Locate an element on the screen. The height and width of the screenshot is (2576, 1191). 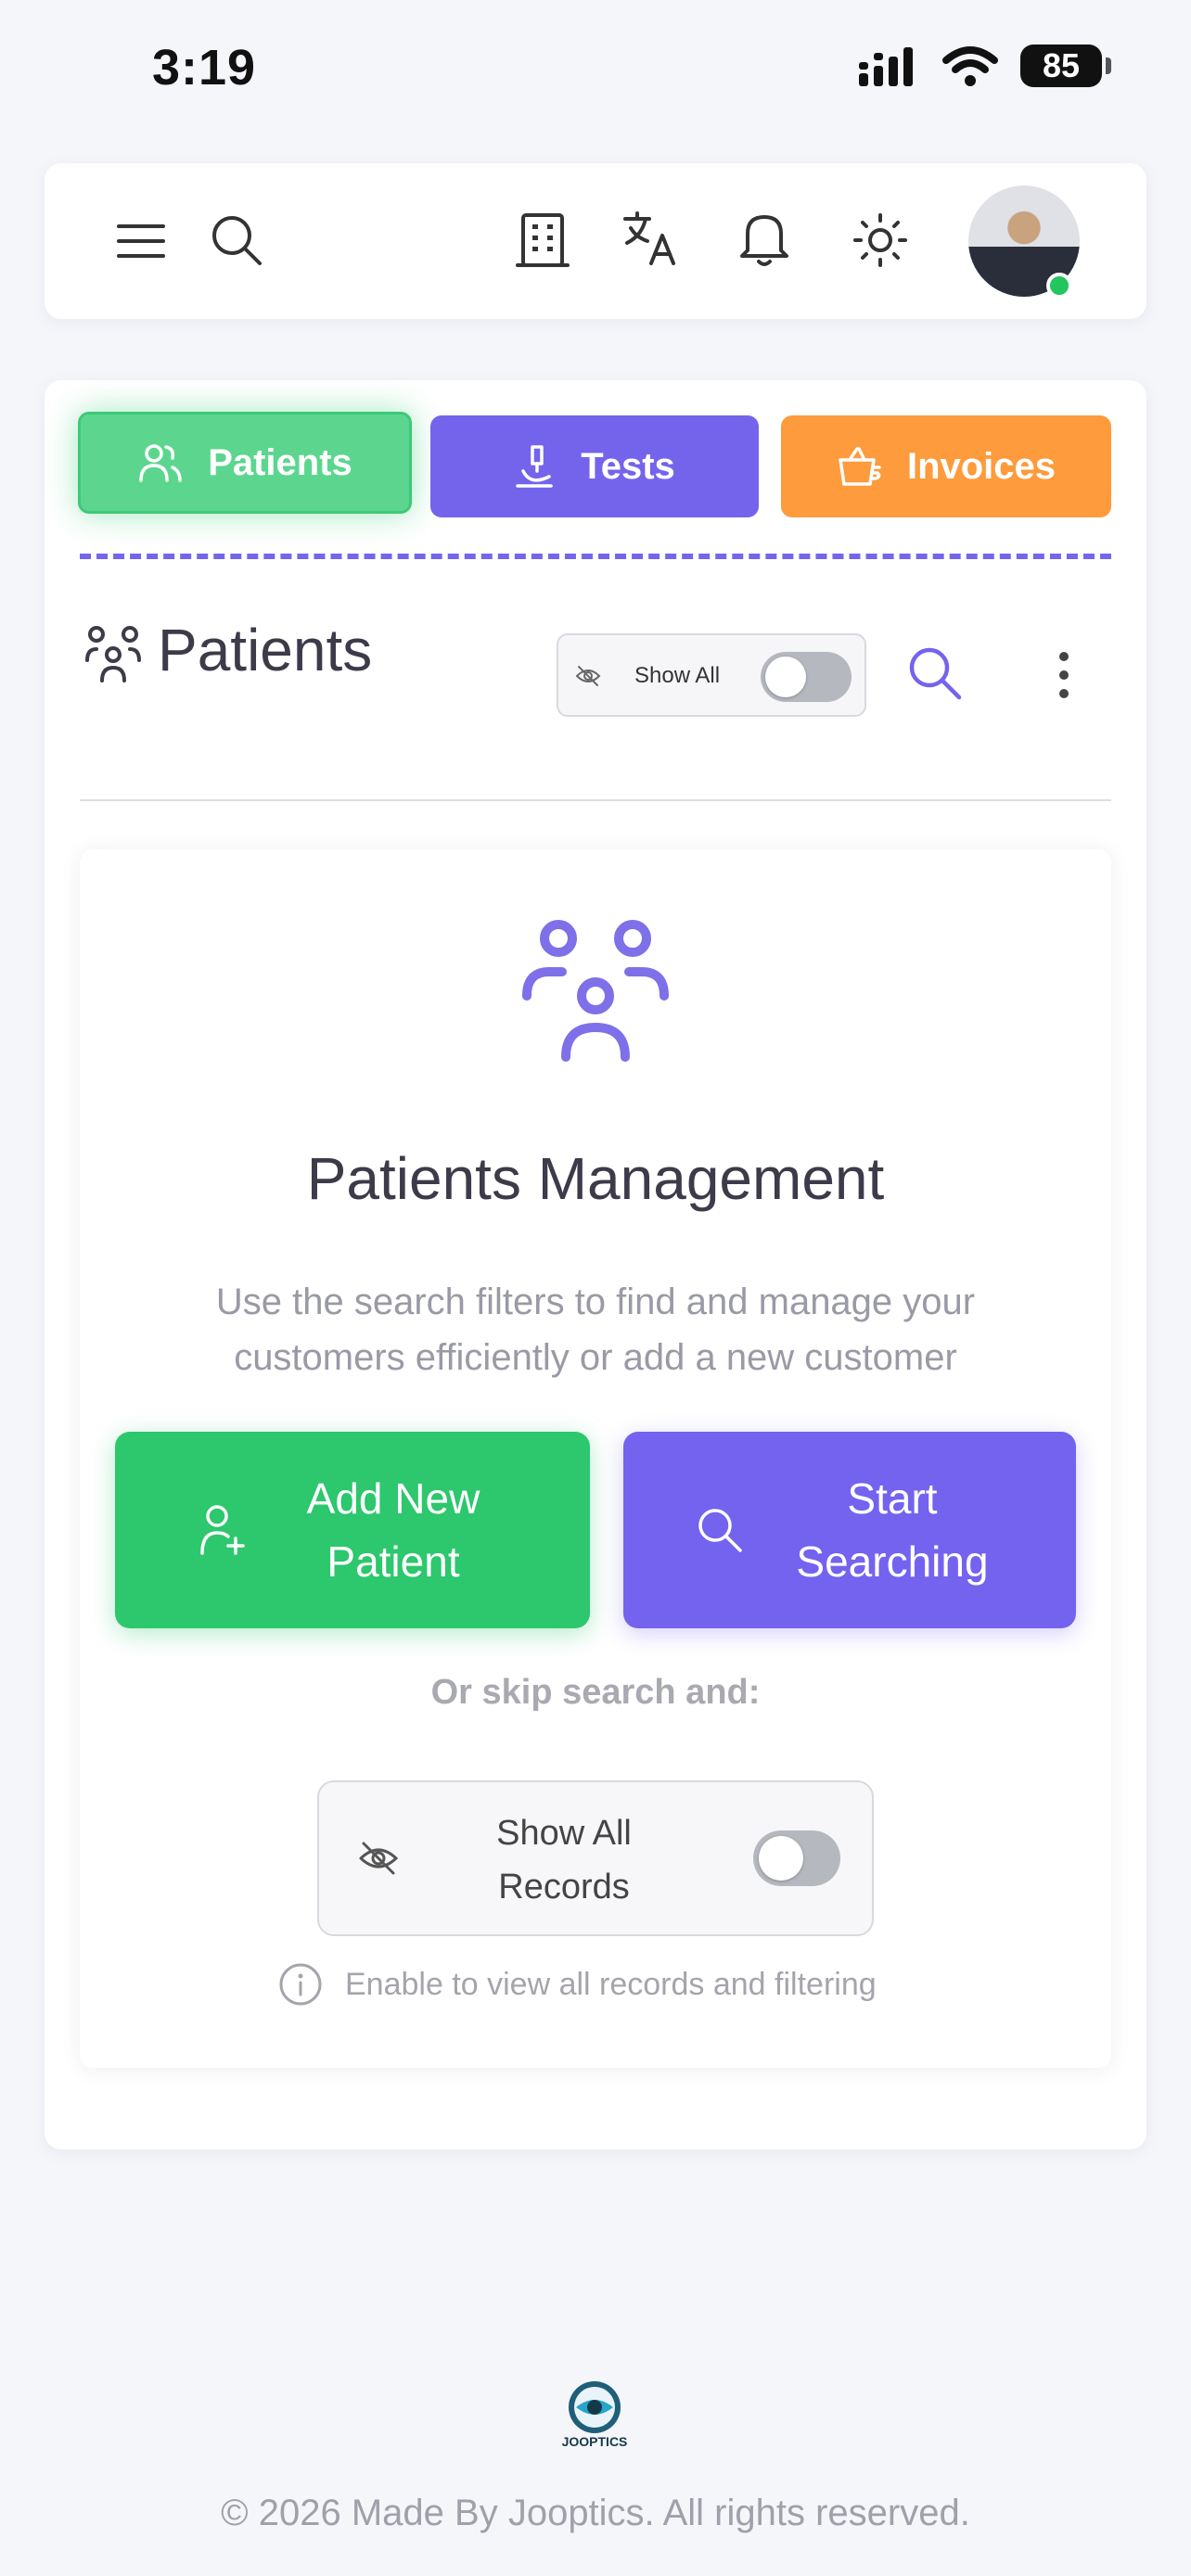
add-new-patient-button: Add New Patient is located at coordinates (352, 1530).